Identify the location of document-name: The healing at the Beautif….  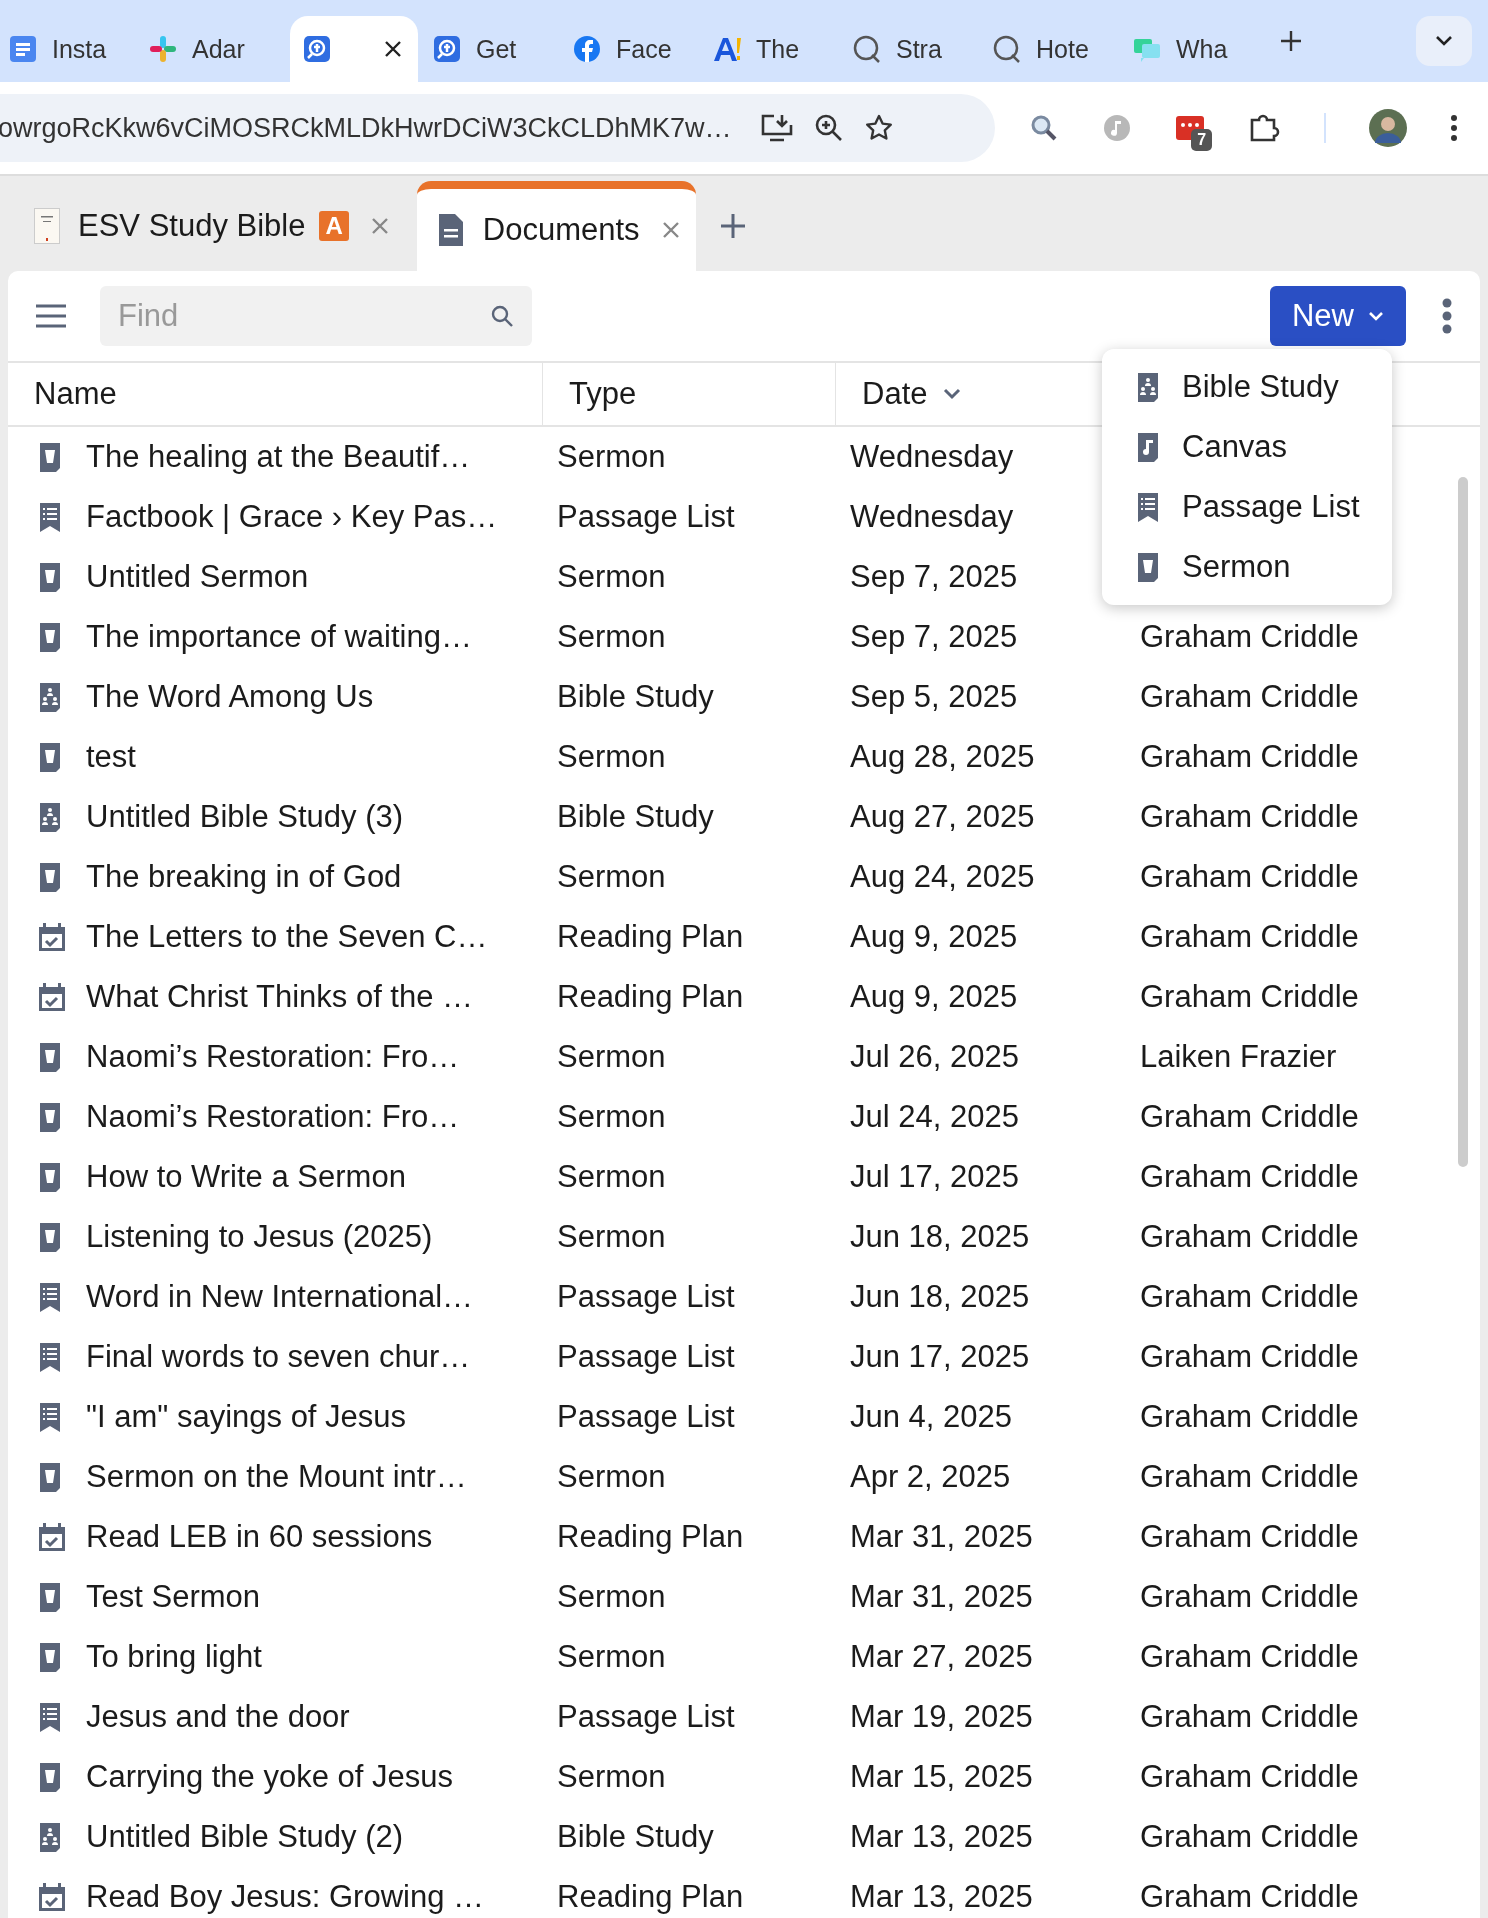
(278, 457).